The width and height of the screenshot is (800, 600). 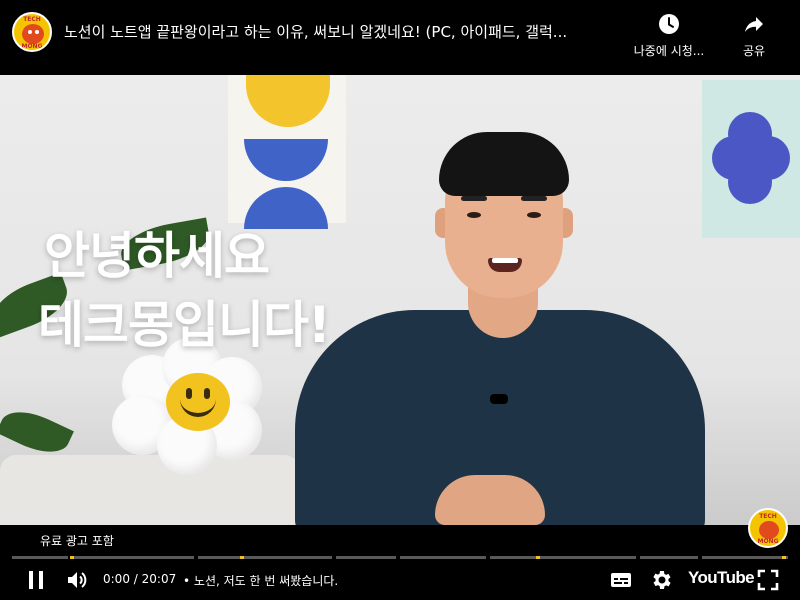 I want to click on watermark-text-bottom: MONG, so click(x=768, y=541).